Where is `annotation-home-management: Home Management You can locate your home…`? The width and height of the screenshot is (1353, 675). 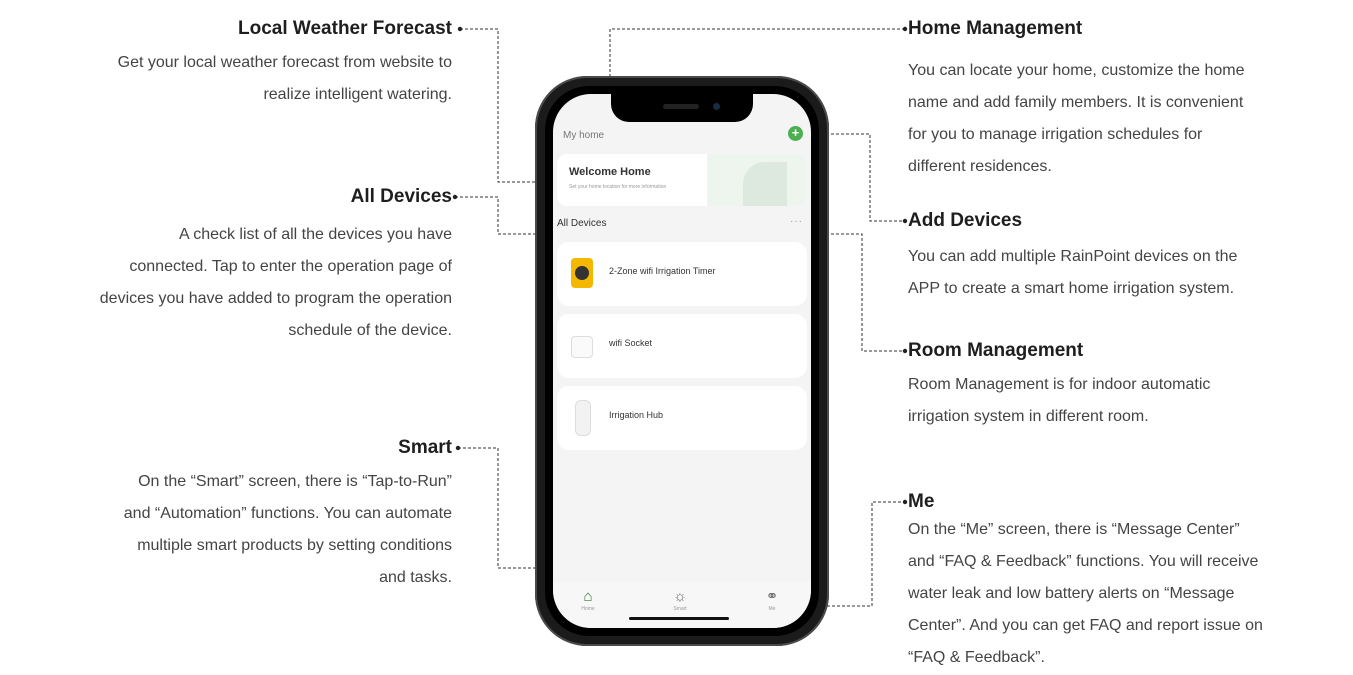 annotation-home-management: Home Management You can locate your home… is located at coordinates (1128, 100).